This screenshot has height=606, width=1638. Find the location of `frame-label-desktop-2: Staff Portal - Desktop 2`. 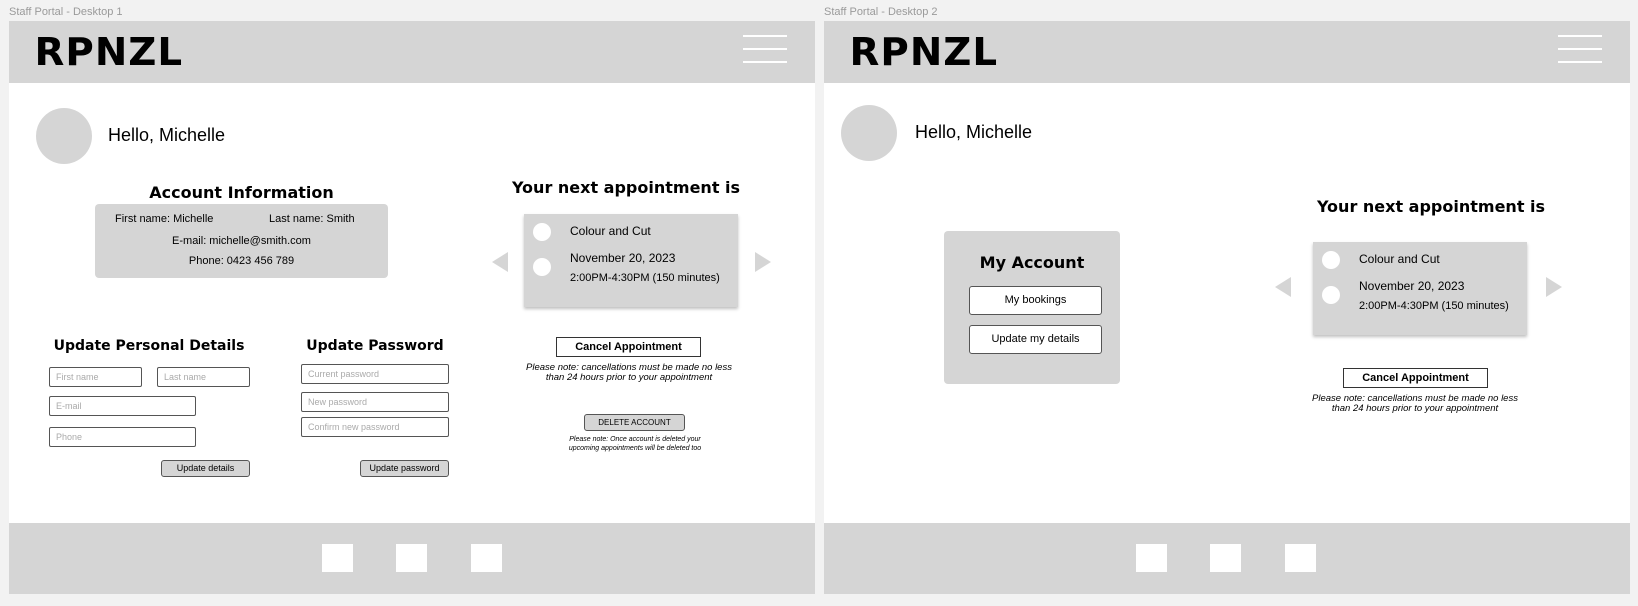

frame-label-desktop-2: Staff Portal - Desktop 2 is located at coordinates (881, 12).